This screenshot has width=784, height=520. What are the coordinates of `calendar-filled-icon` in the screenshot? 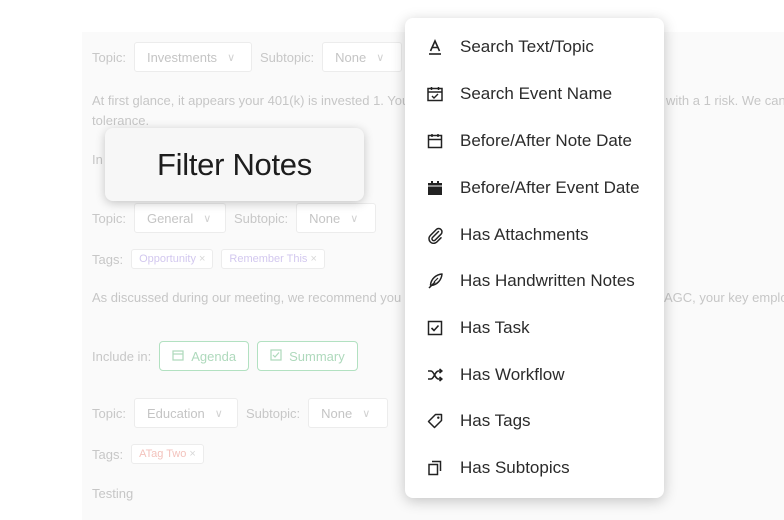 It's located at (435, 188).